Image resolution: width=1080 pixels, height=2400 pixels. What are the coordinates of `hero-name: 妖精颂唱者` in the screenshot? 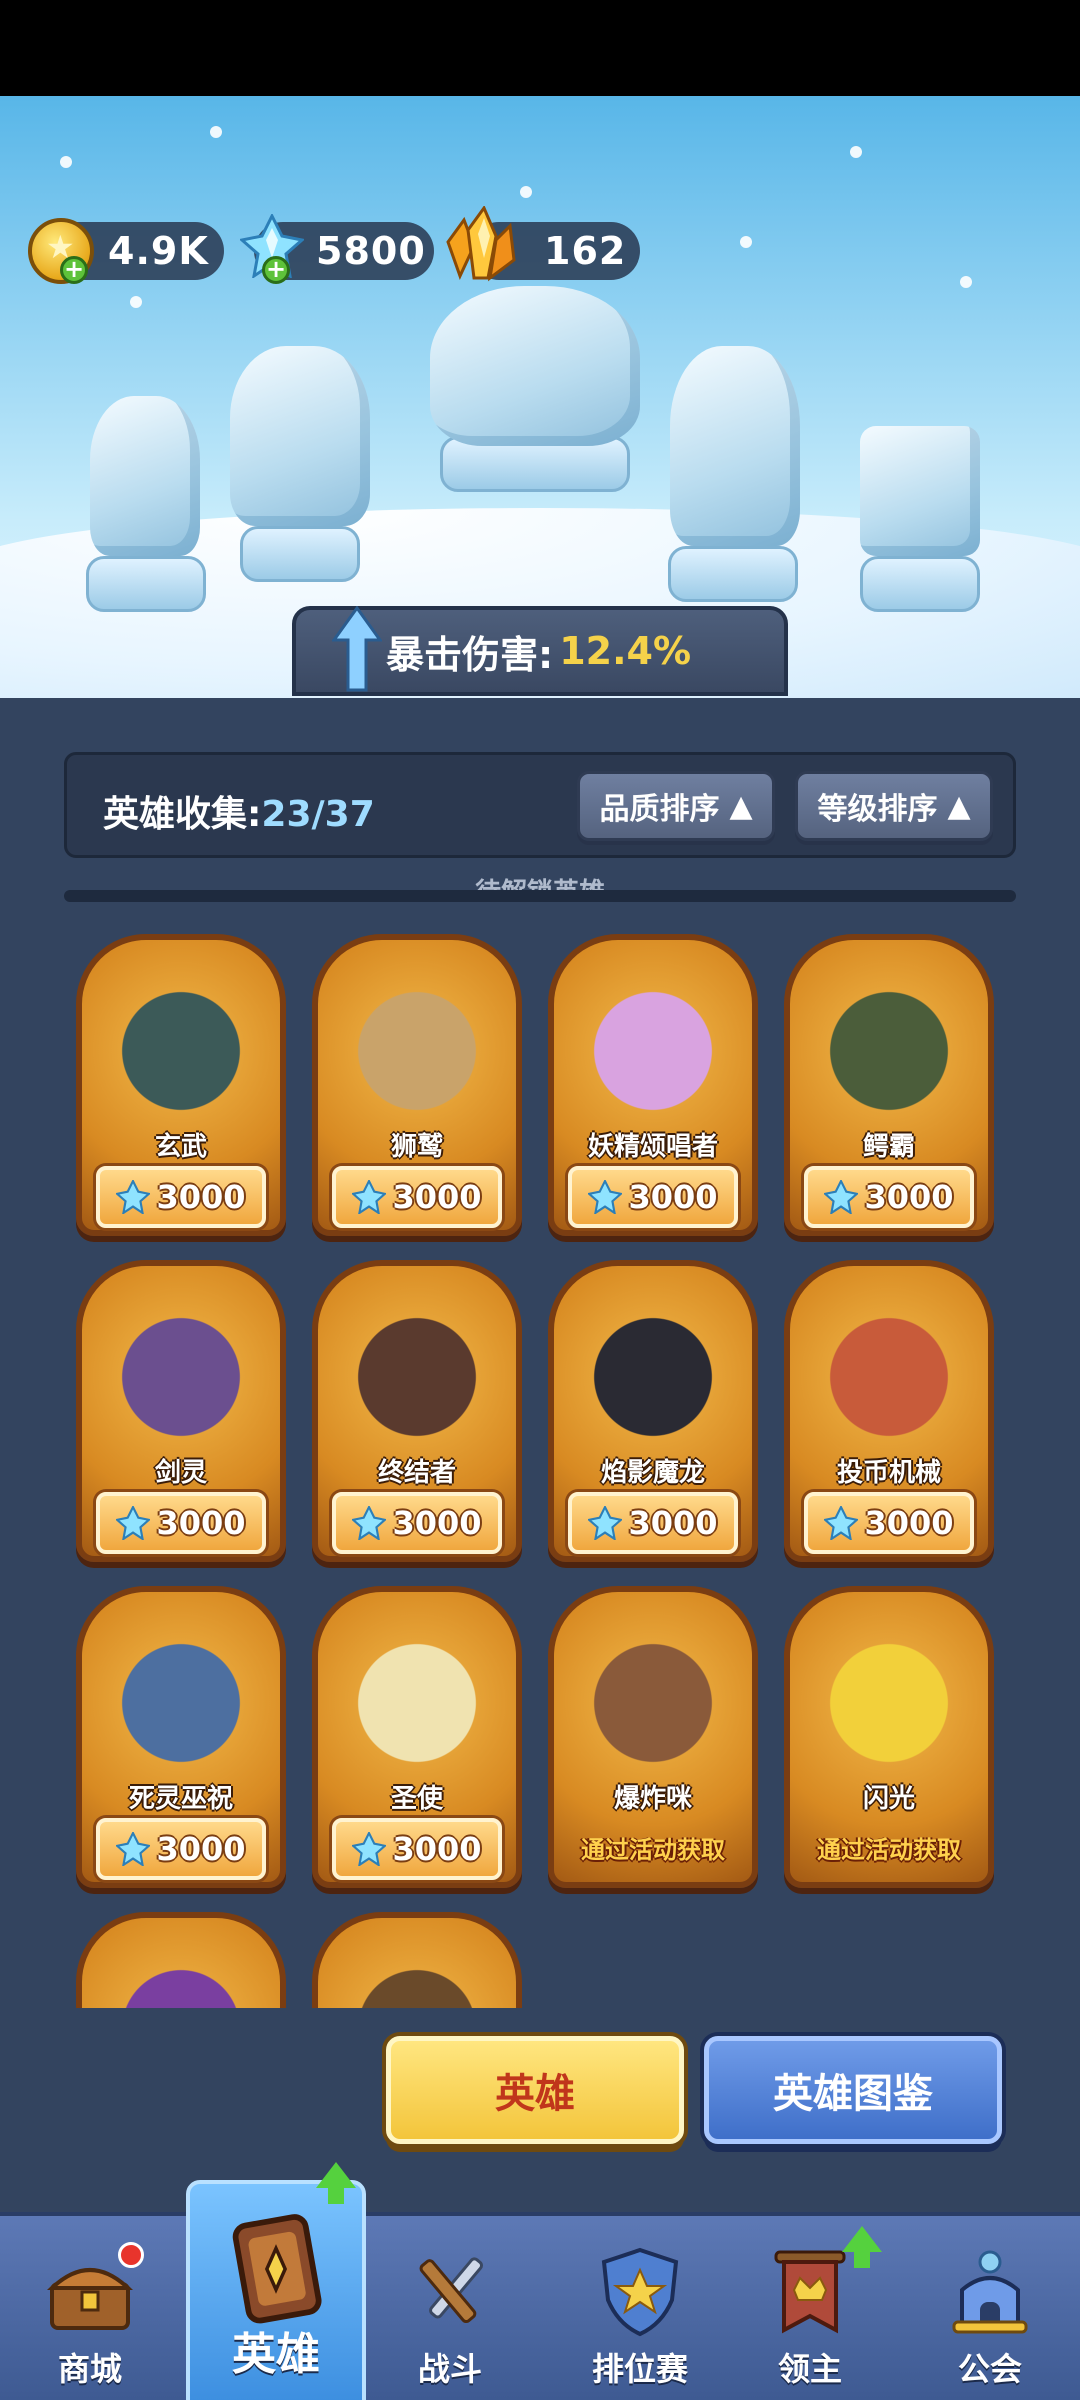 It's located at (652, 1147).